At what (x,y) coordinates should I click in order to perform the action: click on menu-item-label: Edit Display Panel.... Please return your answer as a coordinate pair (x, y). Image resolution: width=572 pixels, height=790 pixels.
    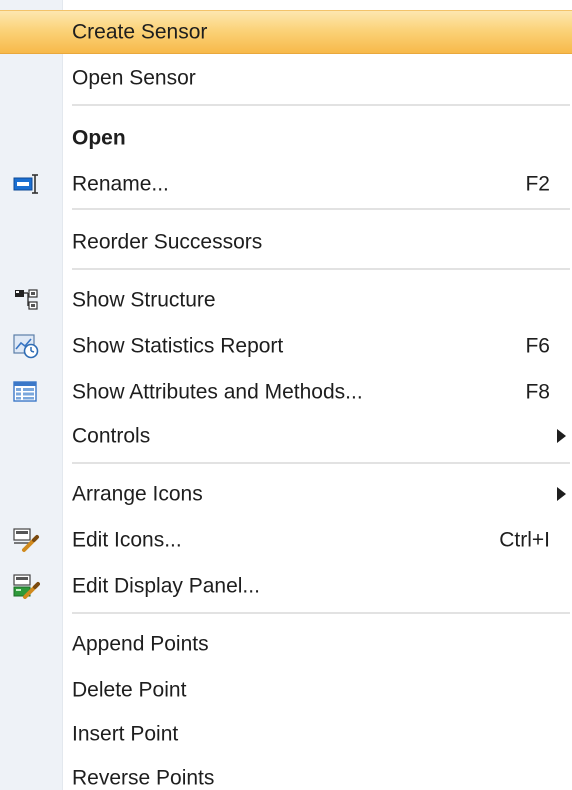
    Looking at the image, I should click on (166, 586).